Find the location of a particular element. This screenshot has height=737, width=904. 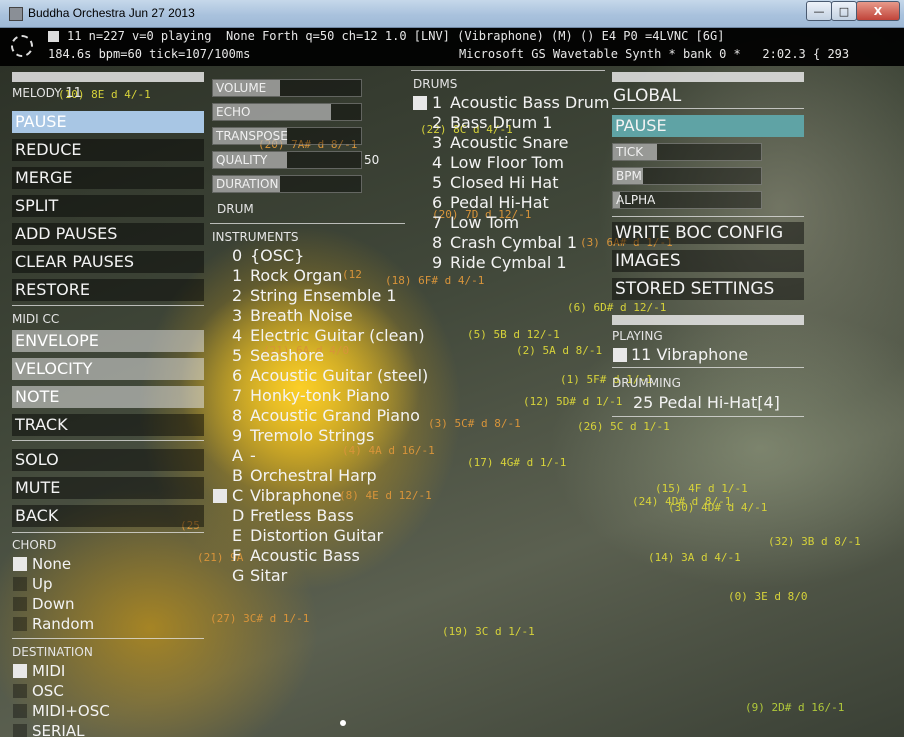

mode-button-back: BACK is located at coordinates (108, 516).